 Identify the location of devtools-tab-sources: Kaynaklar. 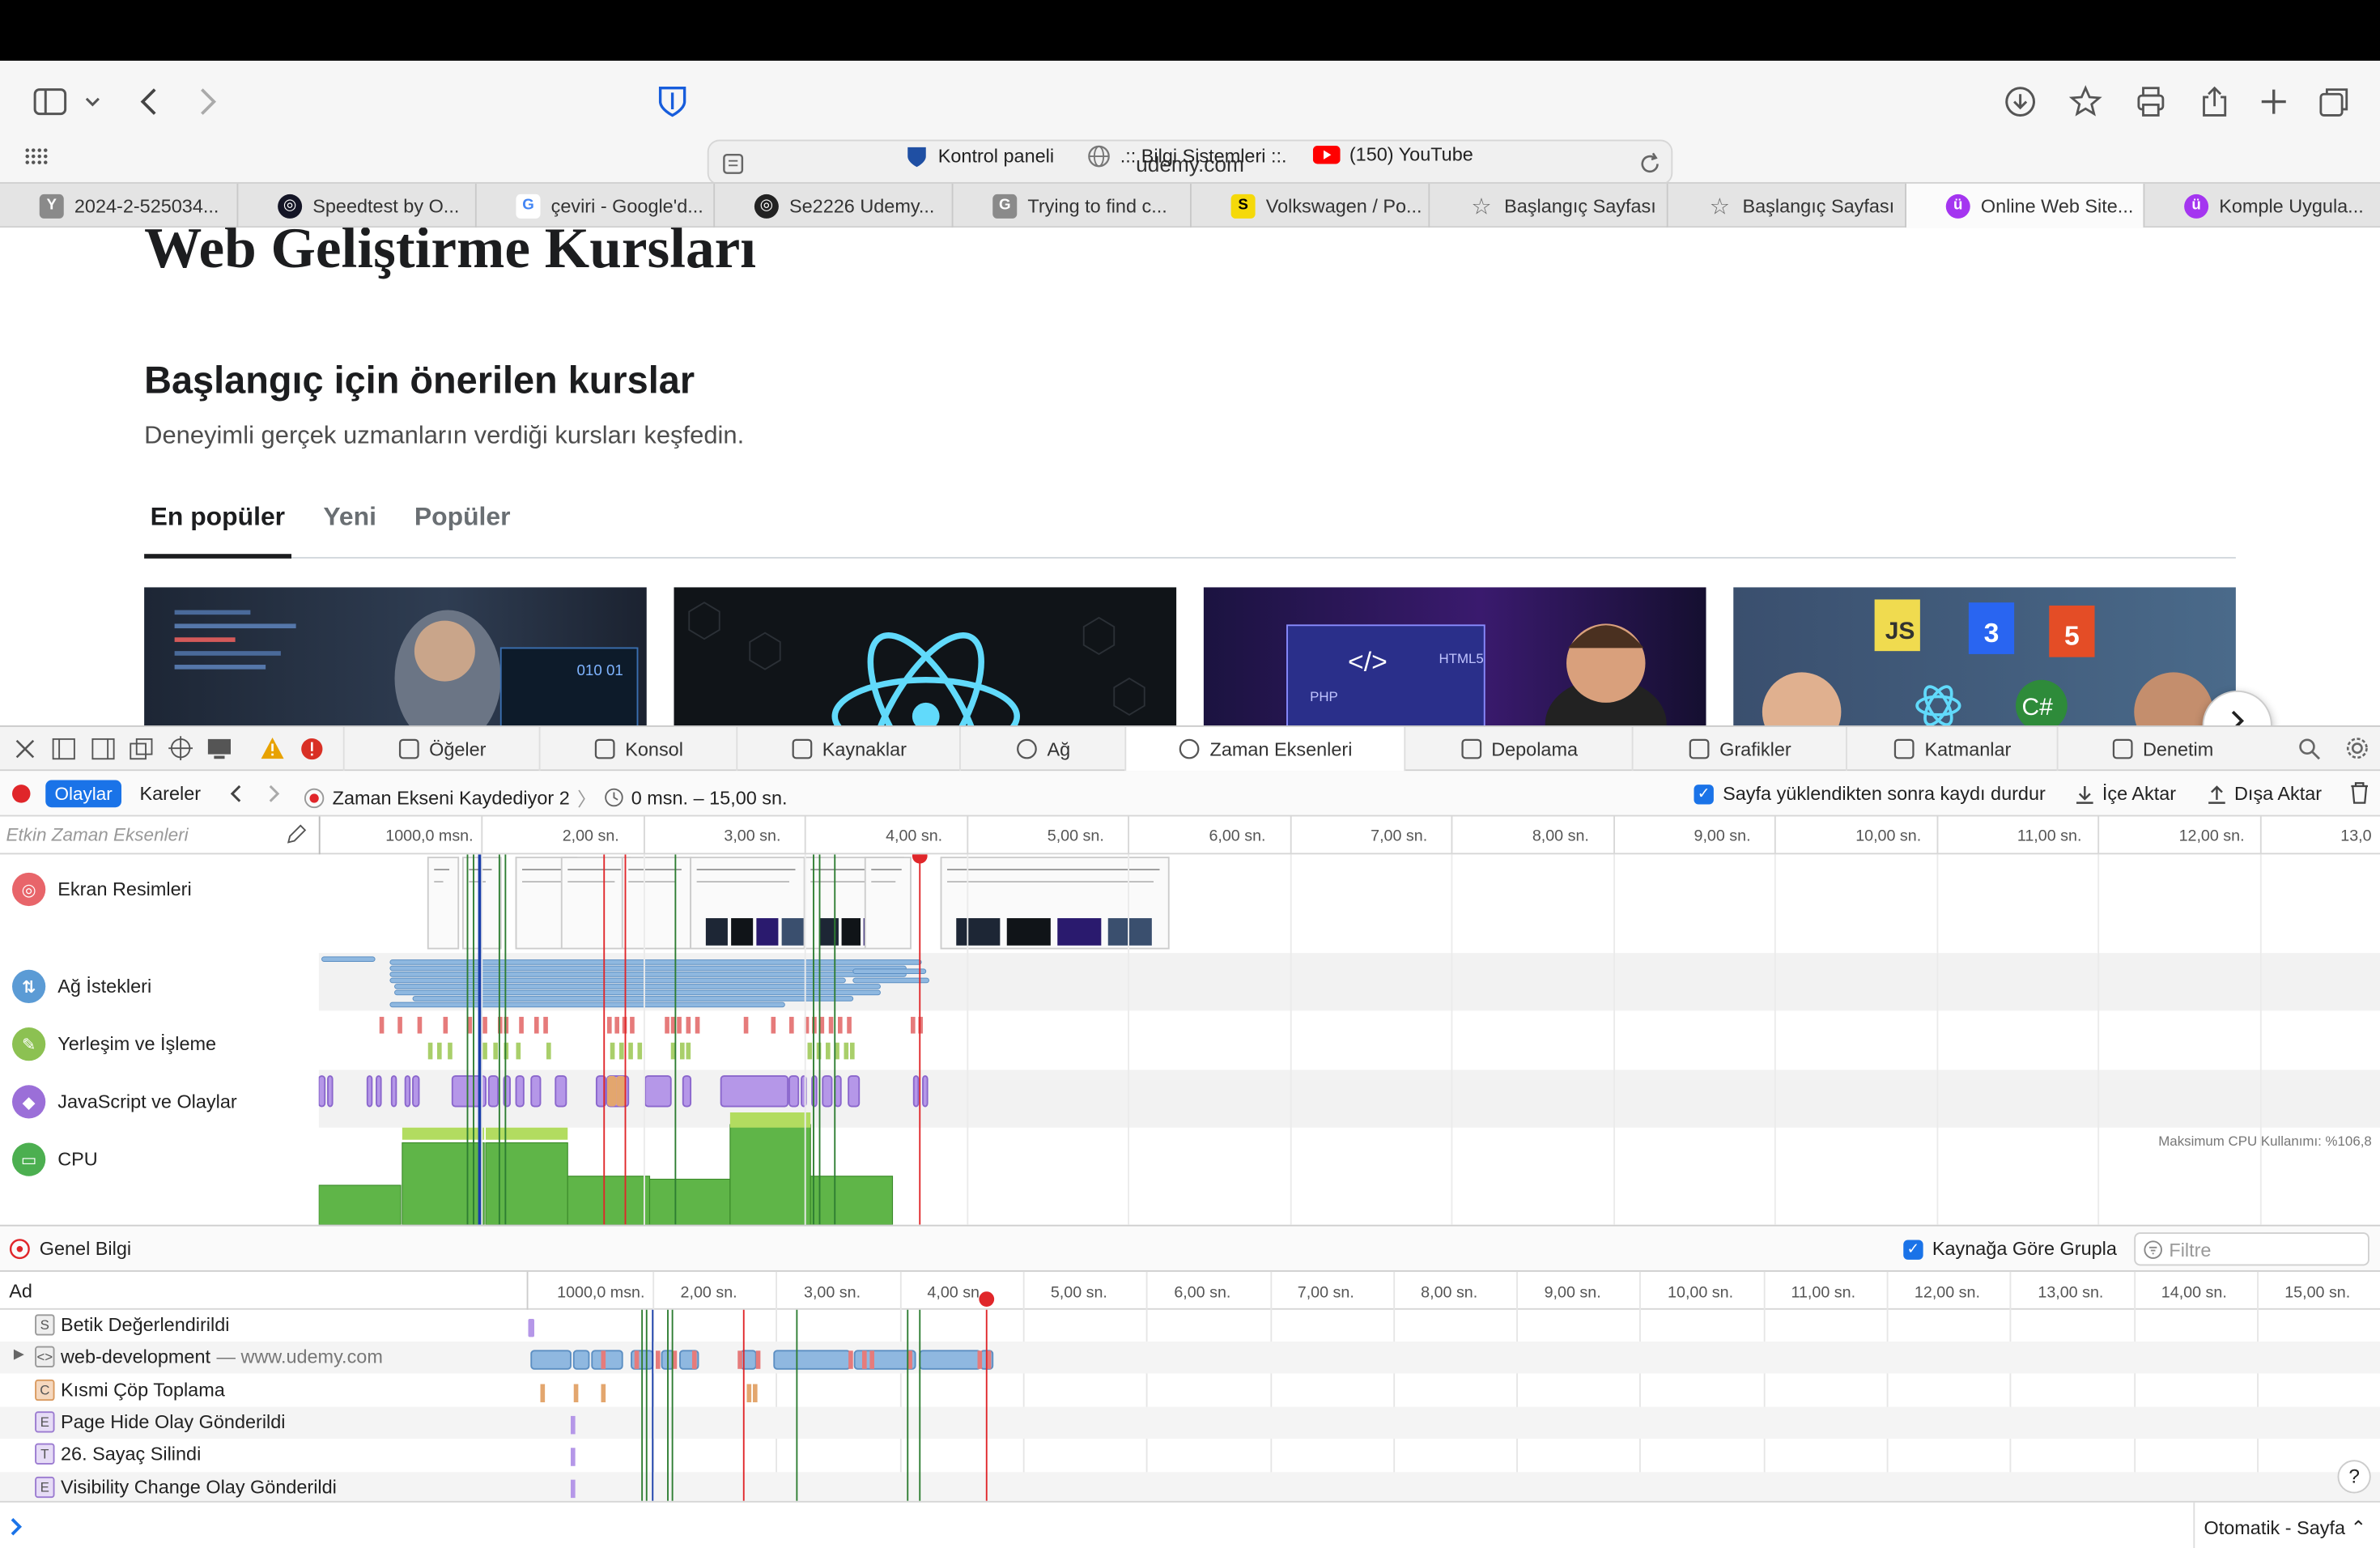
(848, 749).